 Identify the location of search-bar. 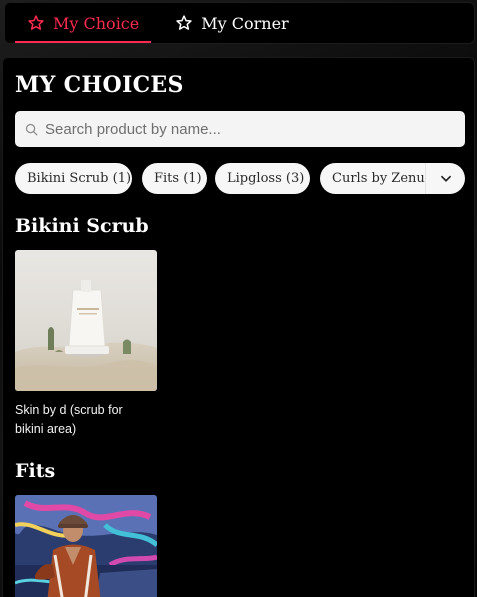
(240, 129).